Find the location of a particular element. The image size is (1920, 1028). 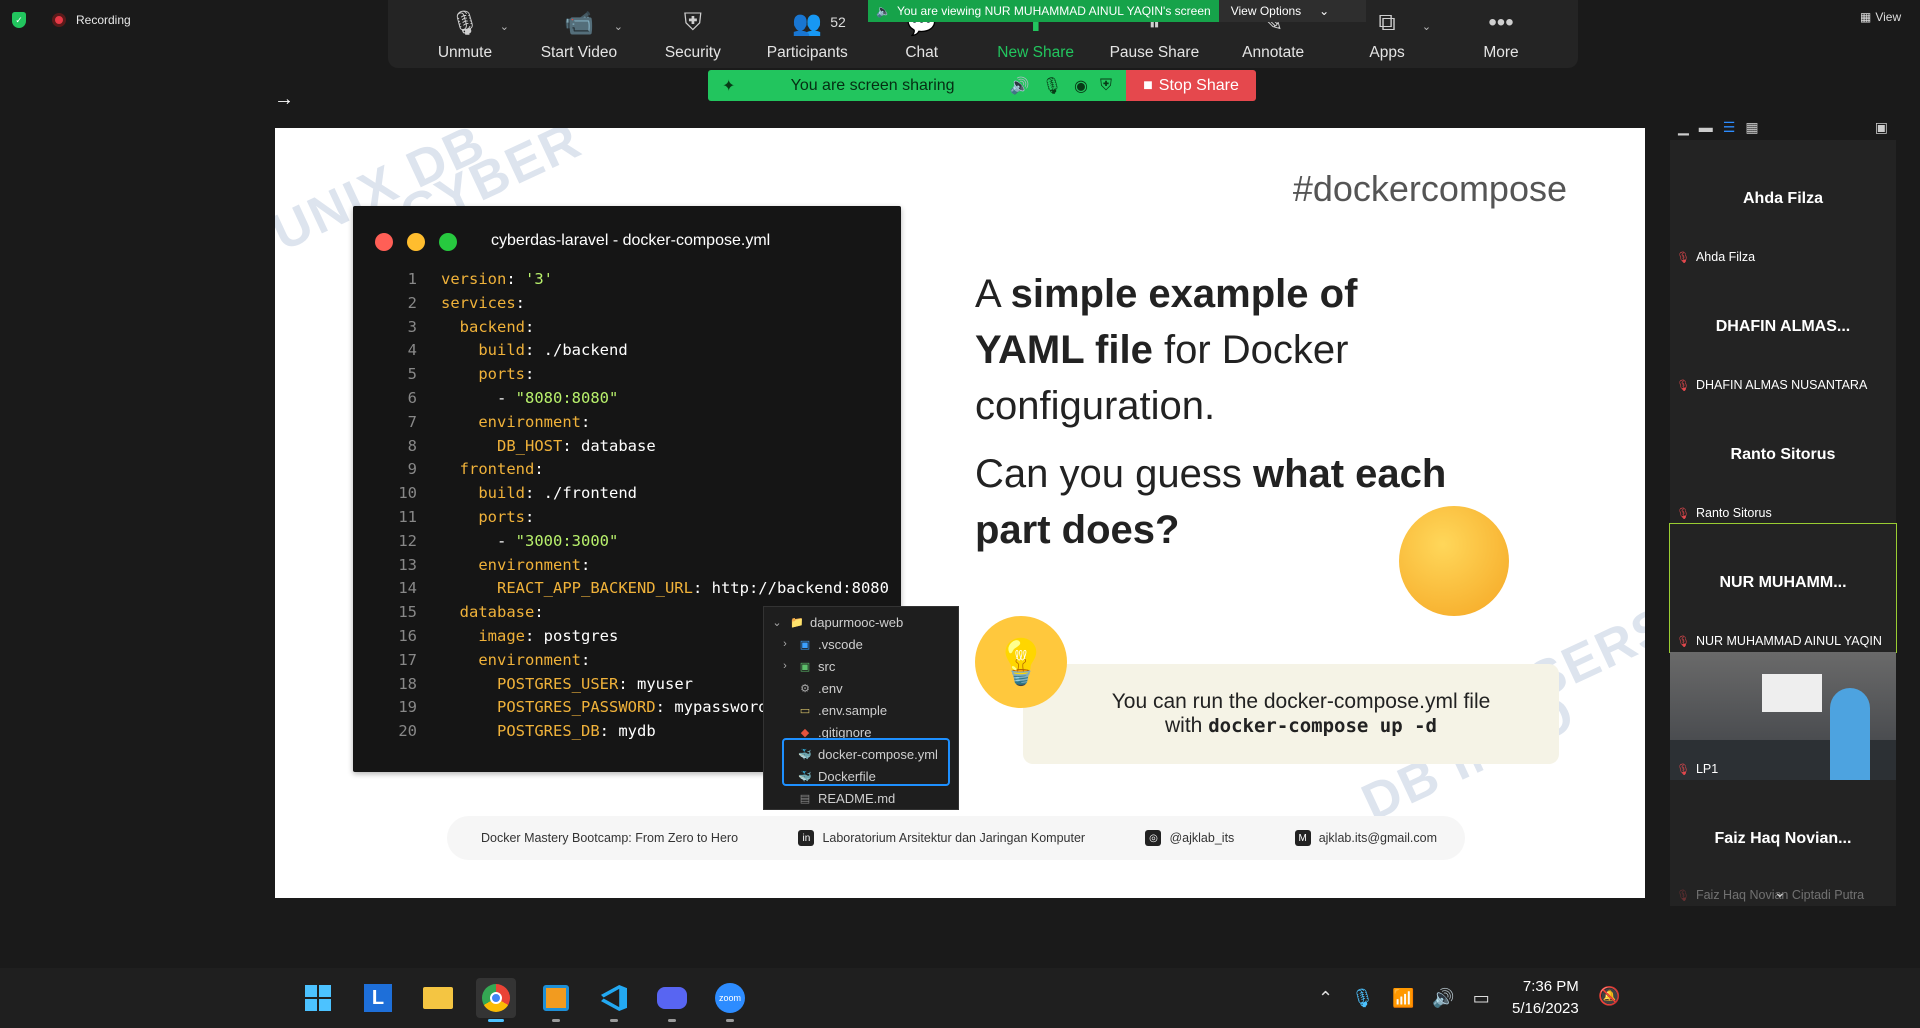

line-number: 10 is located at coordinates (407, 493).